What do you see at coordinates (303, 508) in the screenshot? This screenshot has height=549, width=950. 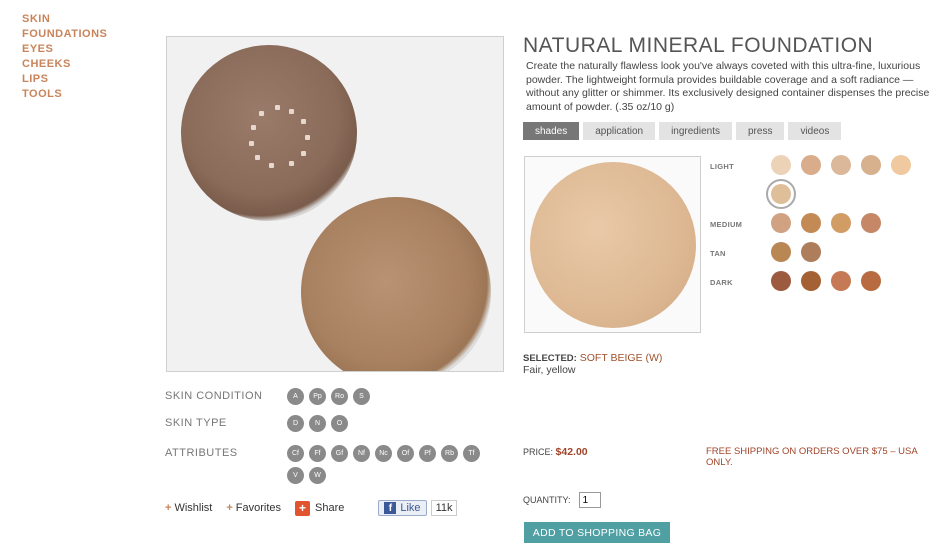 I see `share-icon: +` at bounding box center [303, 508].